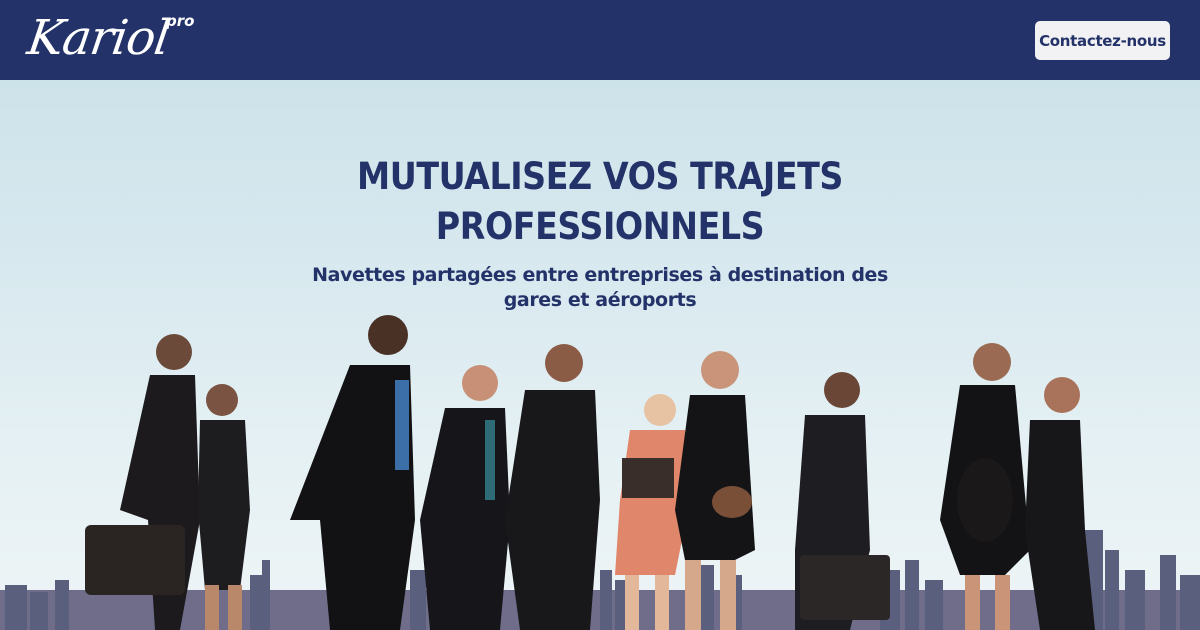 The height and width of the screenshot is (630, 1200). What do you see at coordinates (600, 40) in the screenshot?
I see `top-navigation-bar: Kariol pro Contactez-nous` at bounding box center [600, 40].